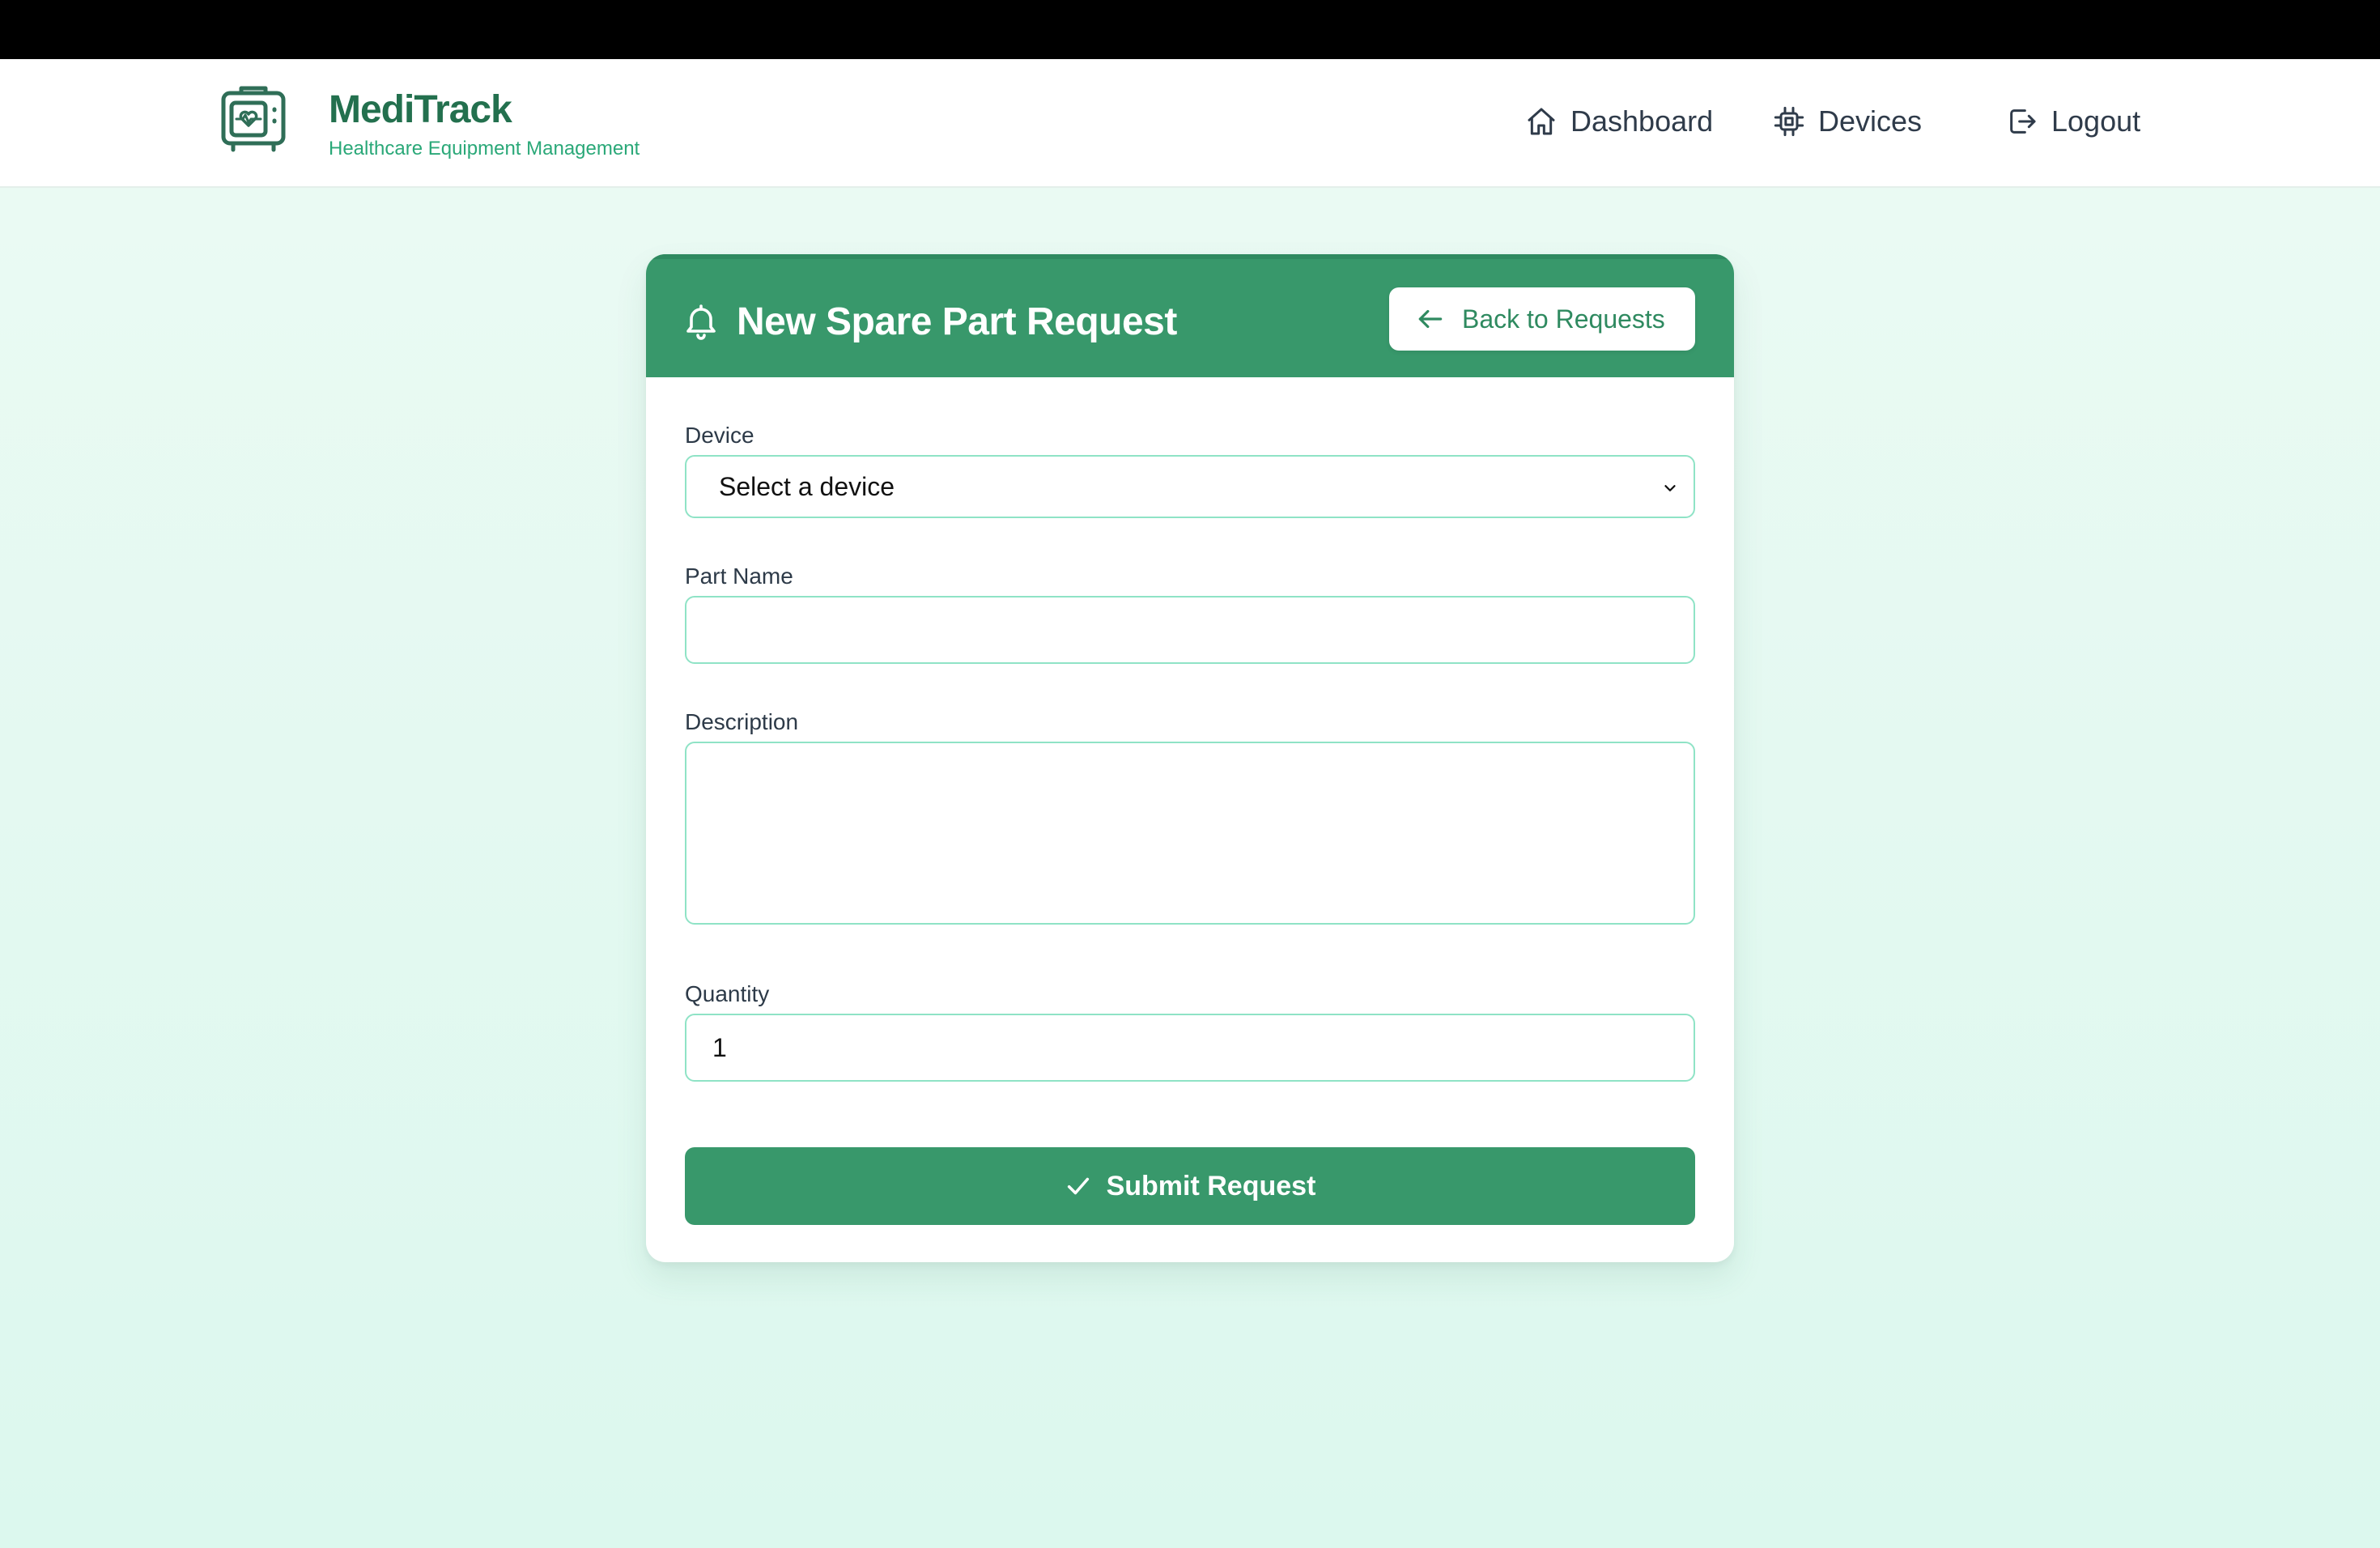  Describe the element at coordinates (484, 149) in the screenshot. I see `app-tagline: Healthcare Equipment Management` at that location.